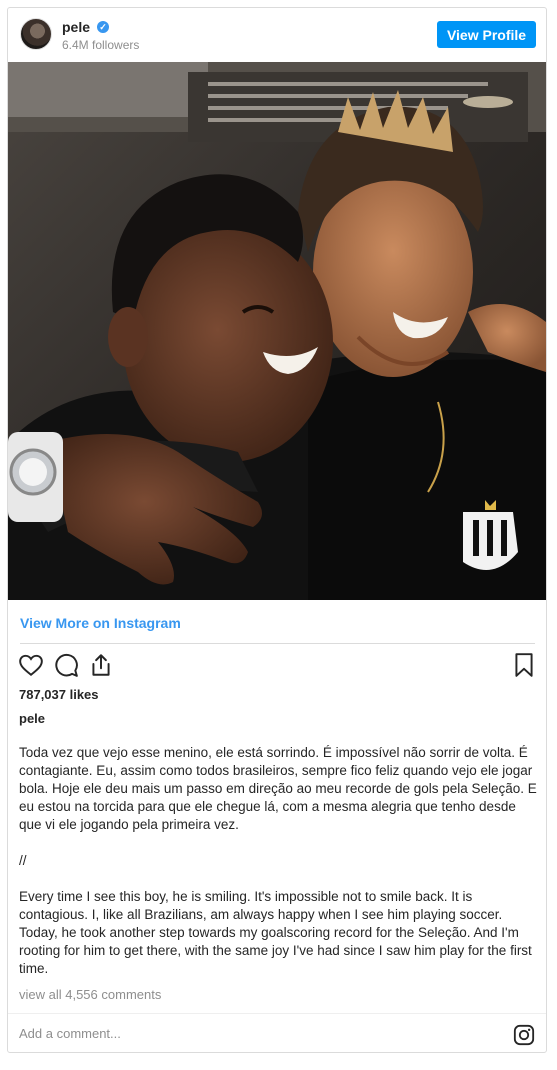  What do you see at coordinates (524, 1035) in the screenshot?
I see `instagram-logo-icon` at bounding box center [524, 1035].